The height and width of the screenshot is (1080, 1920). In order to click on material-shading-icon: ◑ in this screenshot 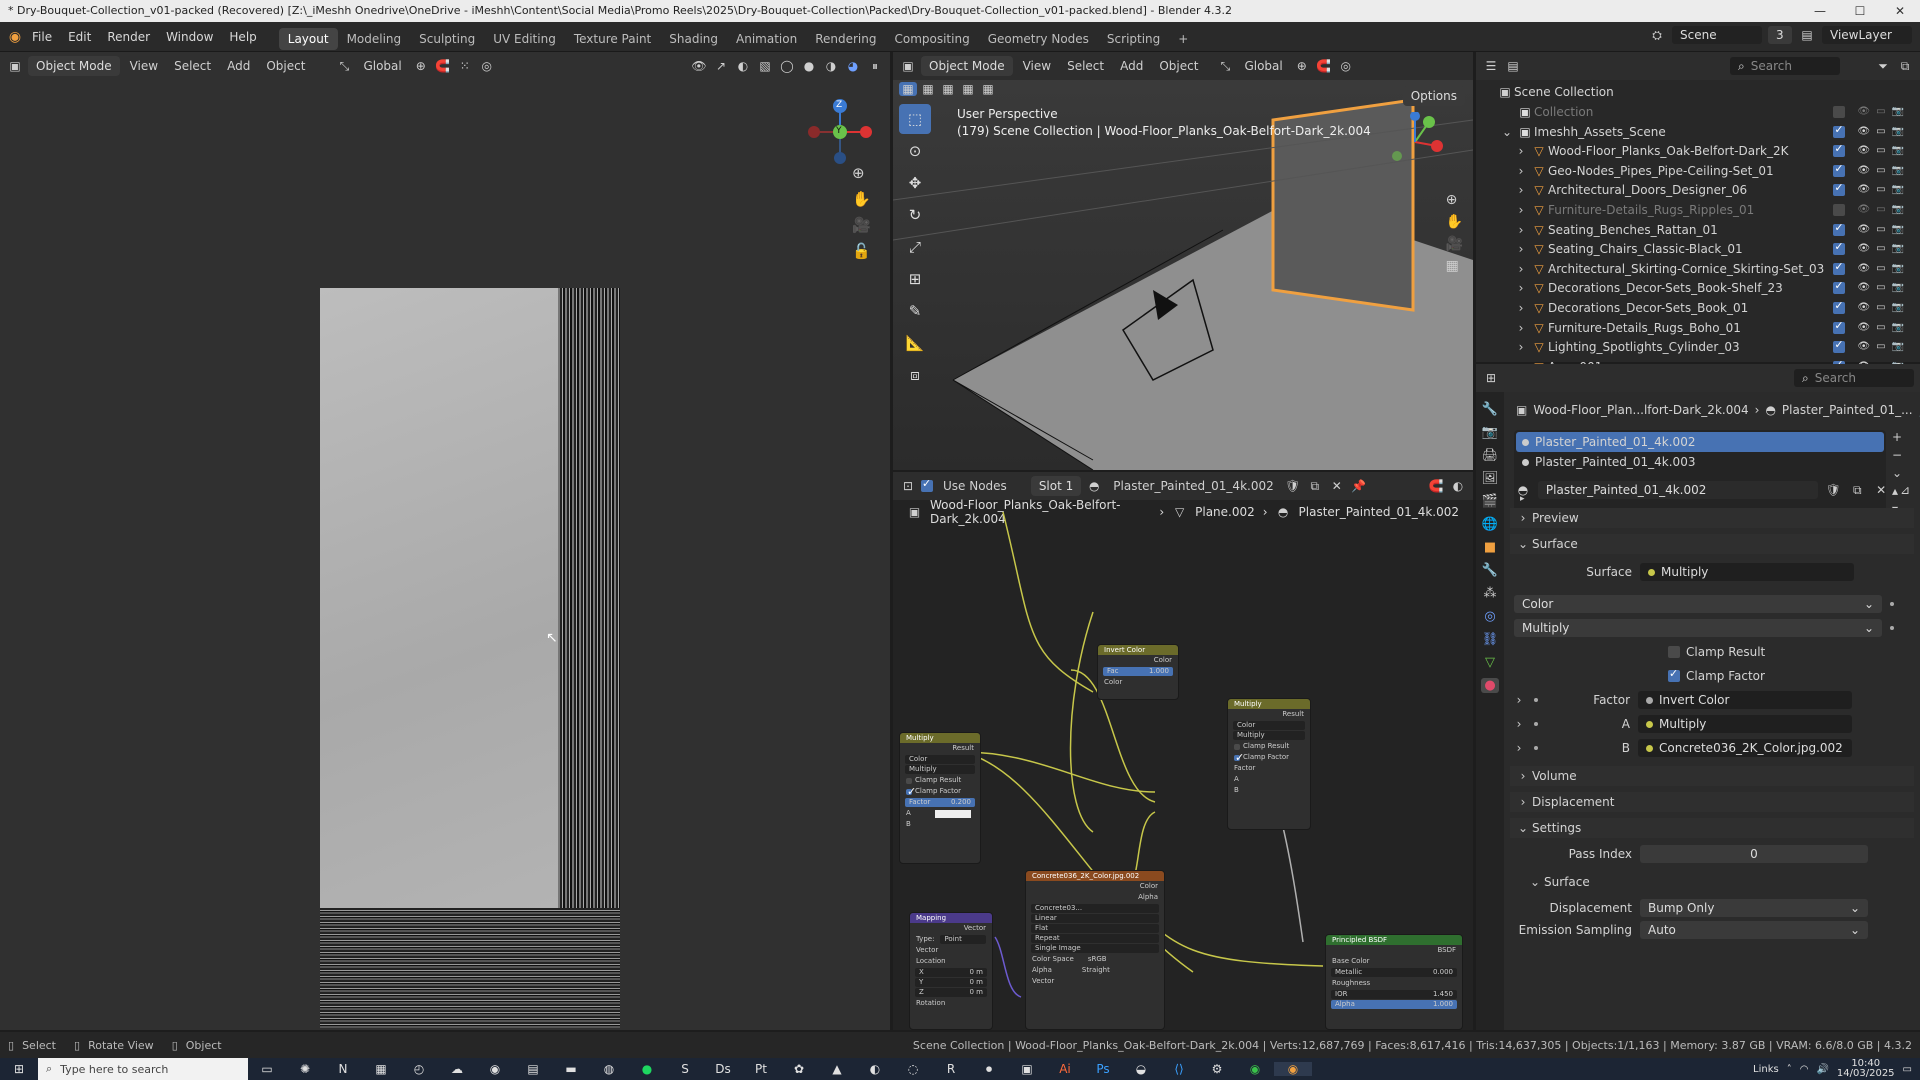, I will do `click(831, 66)`.